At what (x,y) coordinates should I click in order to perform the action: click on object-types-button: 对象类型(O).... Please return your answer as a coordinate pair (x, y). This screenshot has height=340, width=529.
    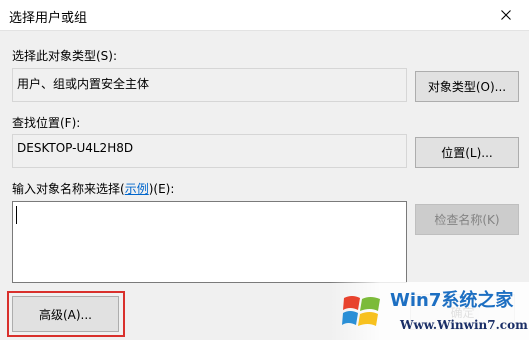
    Looking at the image, I should click on (467, 86).